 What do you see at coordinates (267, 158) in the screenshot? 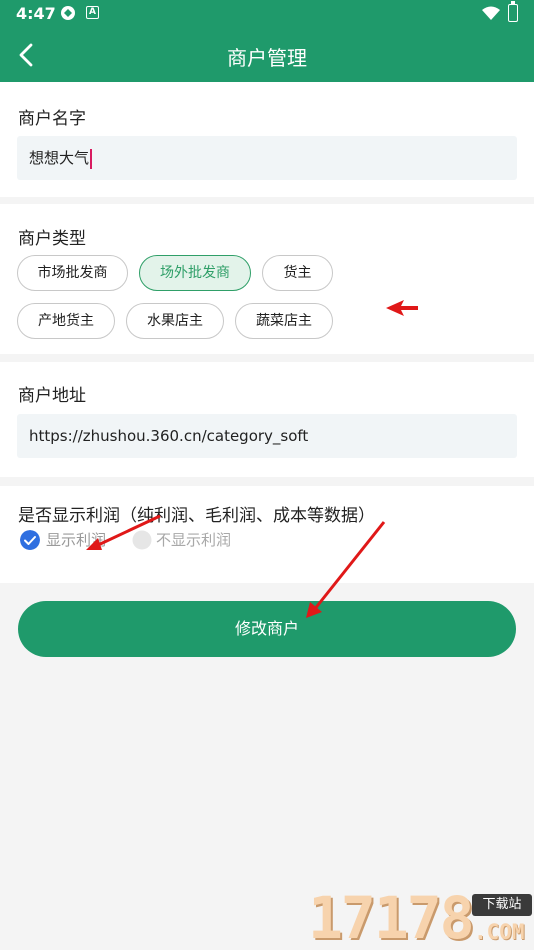
I see `merchant-name-input: 想想大气` at bounding box center [267, 158].